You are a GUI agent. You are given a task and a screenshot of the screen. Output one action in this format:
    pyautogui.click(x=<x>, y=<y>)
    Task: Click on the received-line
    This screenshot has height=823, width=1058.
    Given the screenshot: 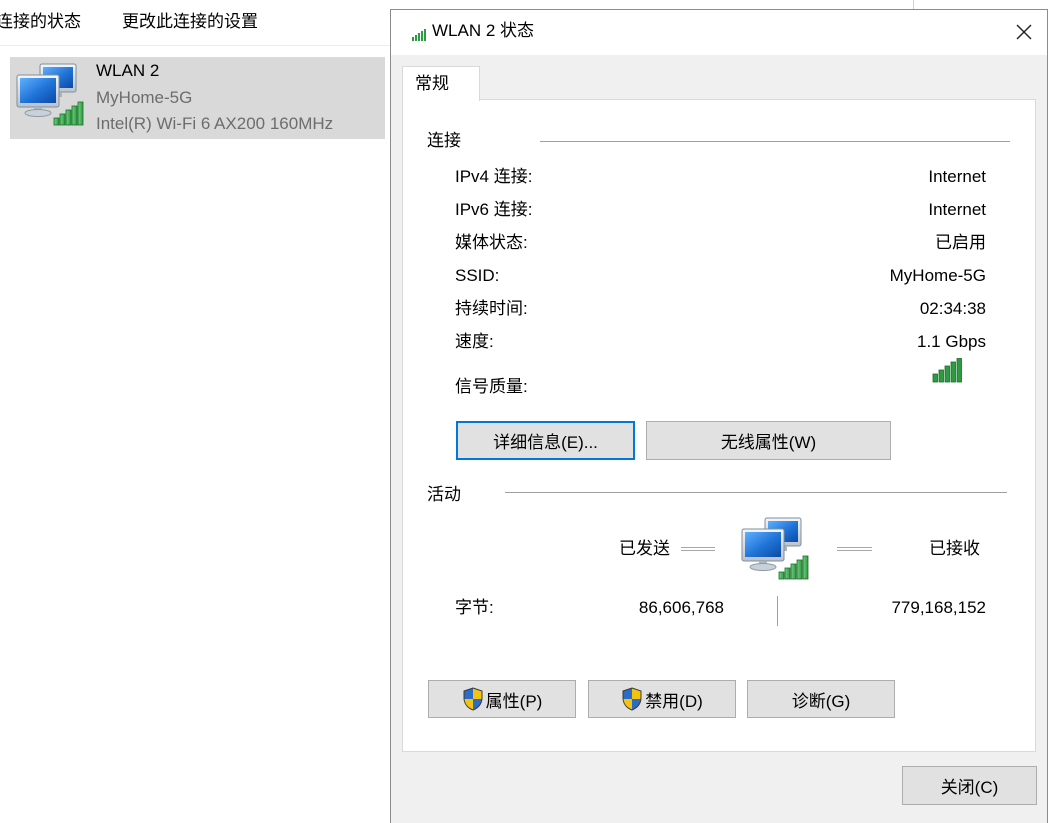 What is the action you would take?
    pyautogui.click(x=854, y=549)
    